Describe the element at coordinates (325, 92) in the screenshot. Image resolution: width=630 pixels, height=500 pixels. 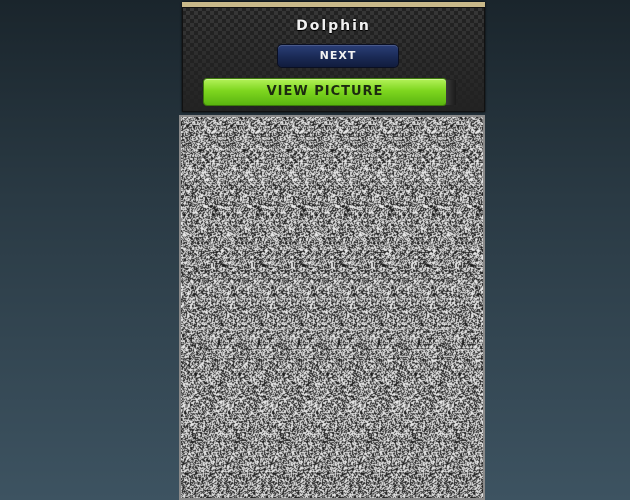
I see `view-picture-button: VIEW PICTURE` at that location.